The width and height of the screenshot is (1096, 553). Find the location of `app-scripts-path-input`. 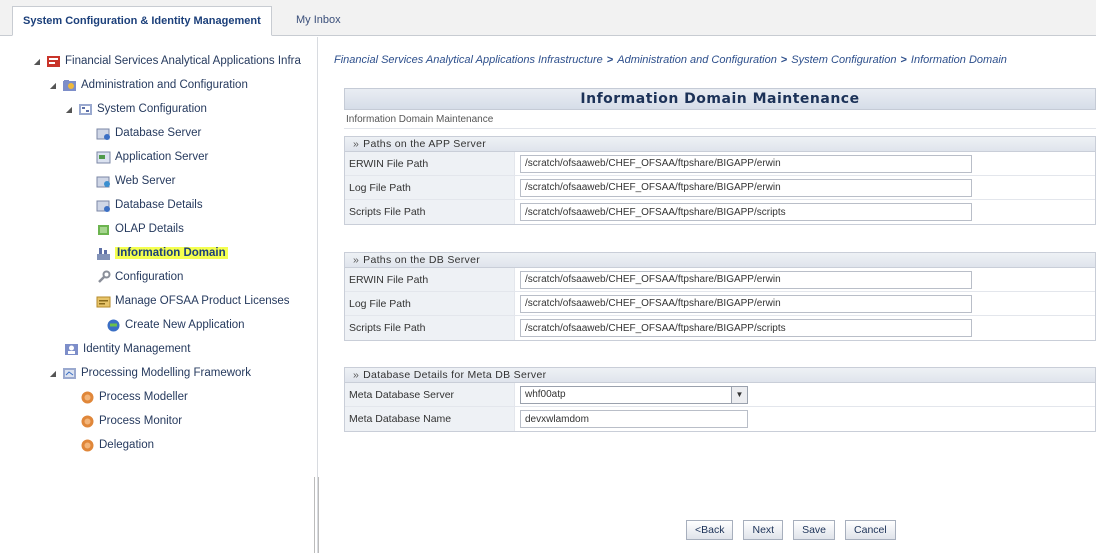

app-scripts-path-input is located at coordinates (746, 212).